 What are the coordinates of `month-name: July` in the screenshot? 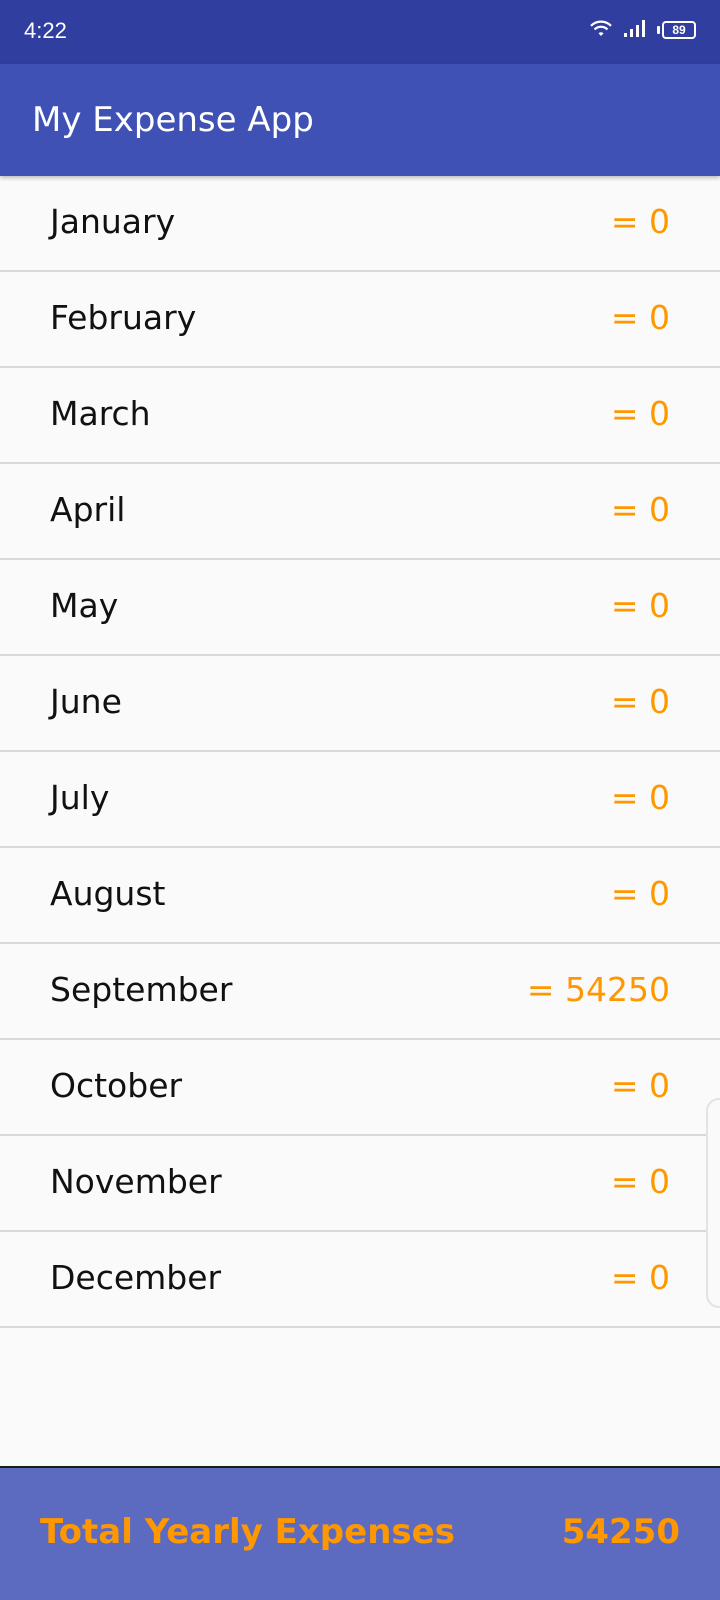 It's located at (80, 797).